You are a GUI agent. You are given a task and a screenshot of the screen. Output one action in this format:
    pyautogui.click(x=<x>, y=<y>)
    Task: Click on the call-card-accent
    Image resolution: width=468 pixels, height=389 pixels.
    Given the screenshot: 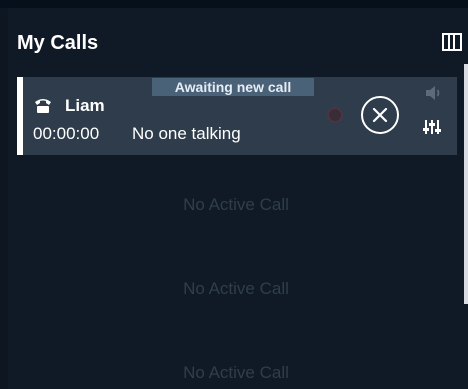 What is the action you would take?
    pyautogui.click(x=20, y=116)
    